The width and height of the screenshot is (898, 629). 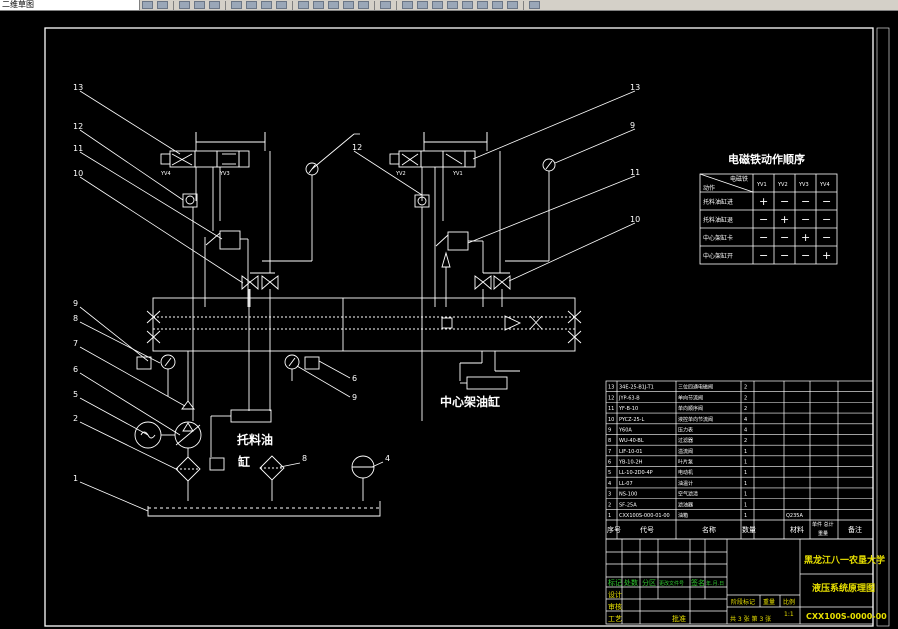 What do you see at coordinates (165, 174) in the screenshot?
I see `valve-label: YV4` at bounding box center [165, 174].